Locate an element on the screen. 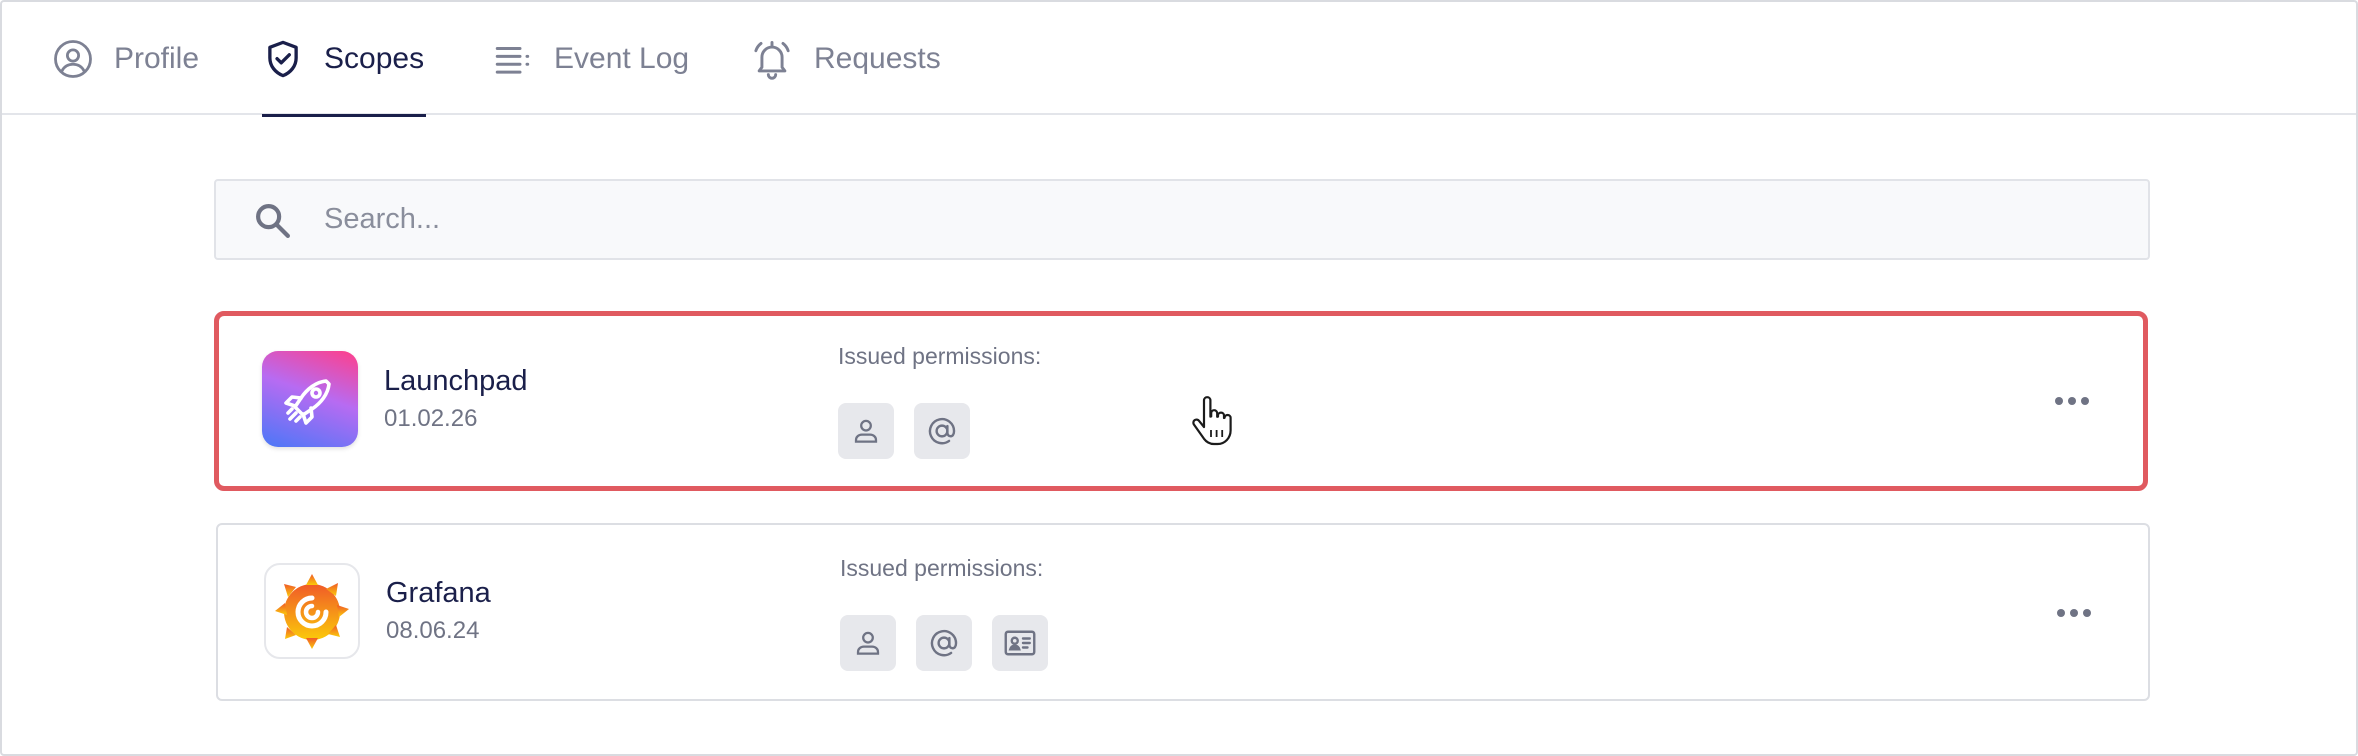 The height and width of the screenshot is (756, 2358). permission-id-card is located at coordinates (1020, 643).